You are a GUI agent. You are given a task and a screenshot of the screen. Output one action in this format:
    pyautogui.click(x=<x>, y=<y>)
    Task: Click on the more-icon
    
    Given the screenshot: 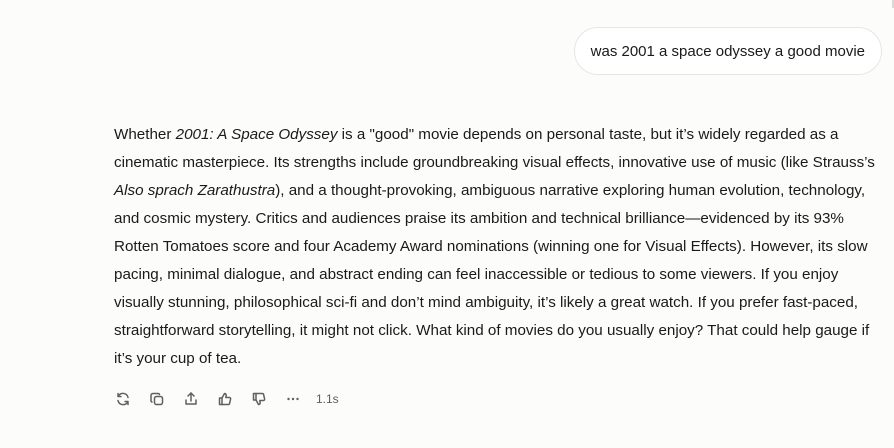 What is the action you would take?
    pyautogui.click(x=293, y=399)
    